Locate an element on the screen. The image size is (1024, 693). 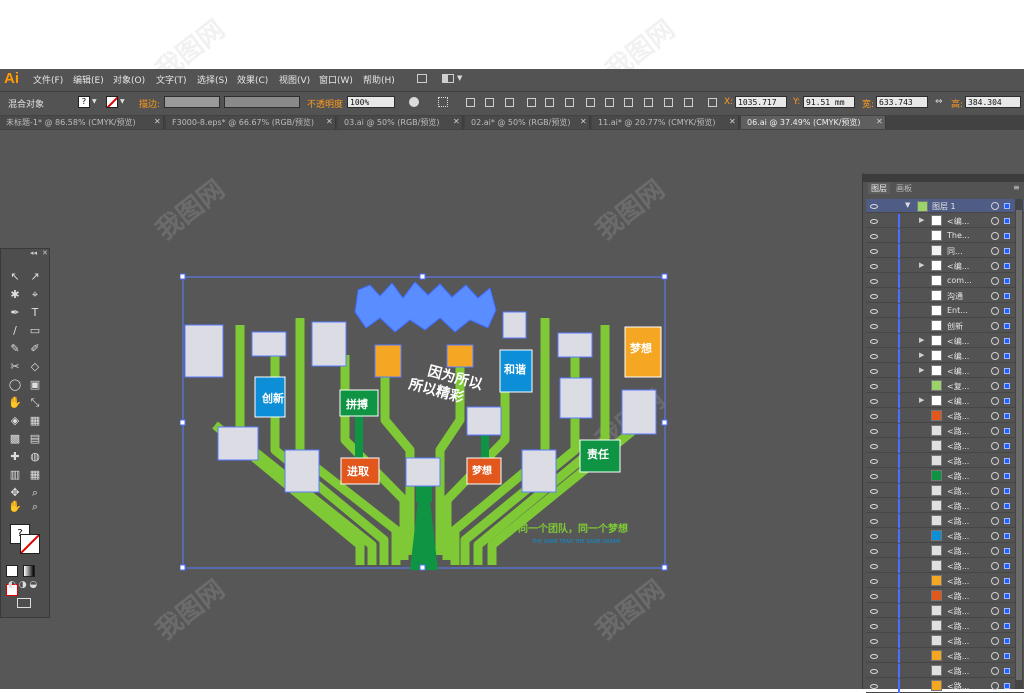
symbol-sprayer-icon: ▥ is located at coordinates (15, 474).